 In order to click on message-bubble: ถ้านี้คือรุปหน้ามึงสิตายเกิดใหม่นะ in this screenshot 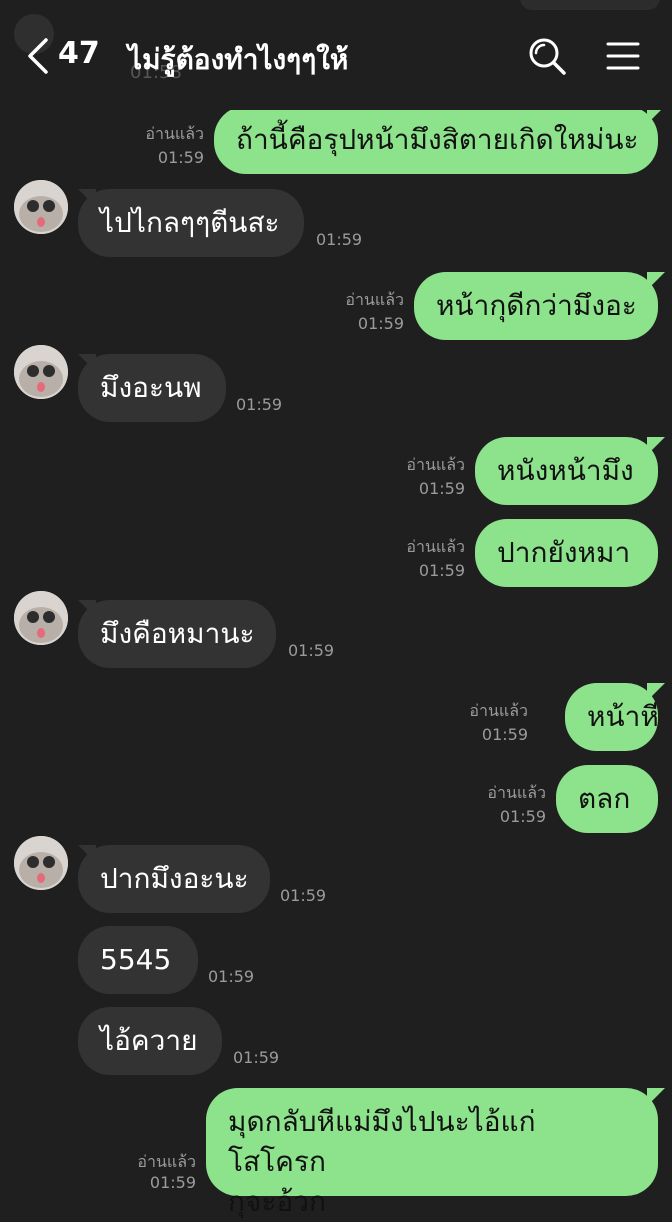, I will do `click(436, 140)`.